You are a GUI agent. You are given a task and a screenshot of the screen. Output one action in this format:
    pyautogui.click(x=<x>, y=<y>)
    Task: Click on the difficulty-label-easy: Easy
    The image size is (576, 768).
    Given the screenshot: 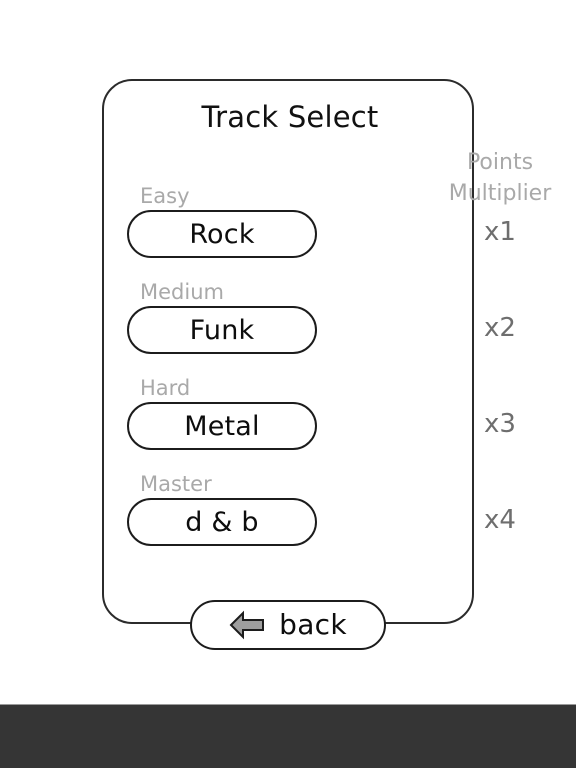 What is the action you would take?
    pyautogui.click(x=165, y=196)
    